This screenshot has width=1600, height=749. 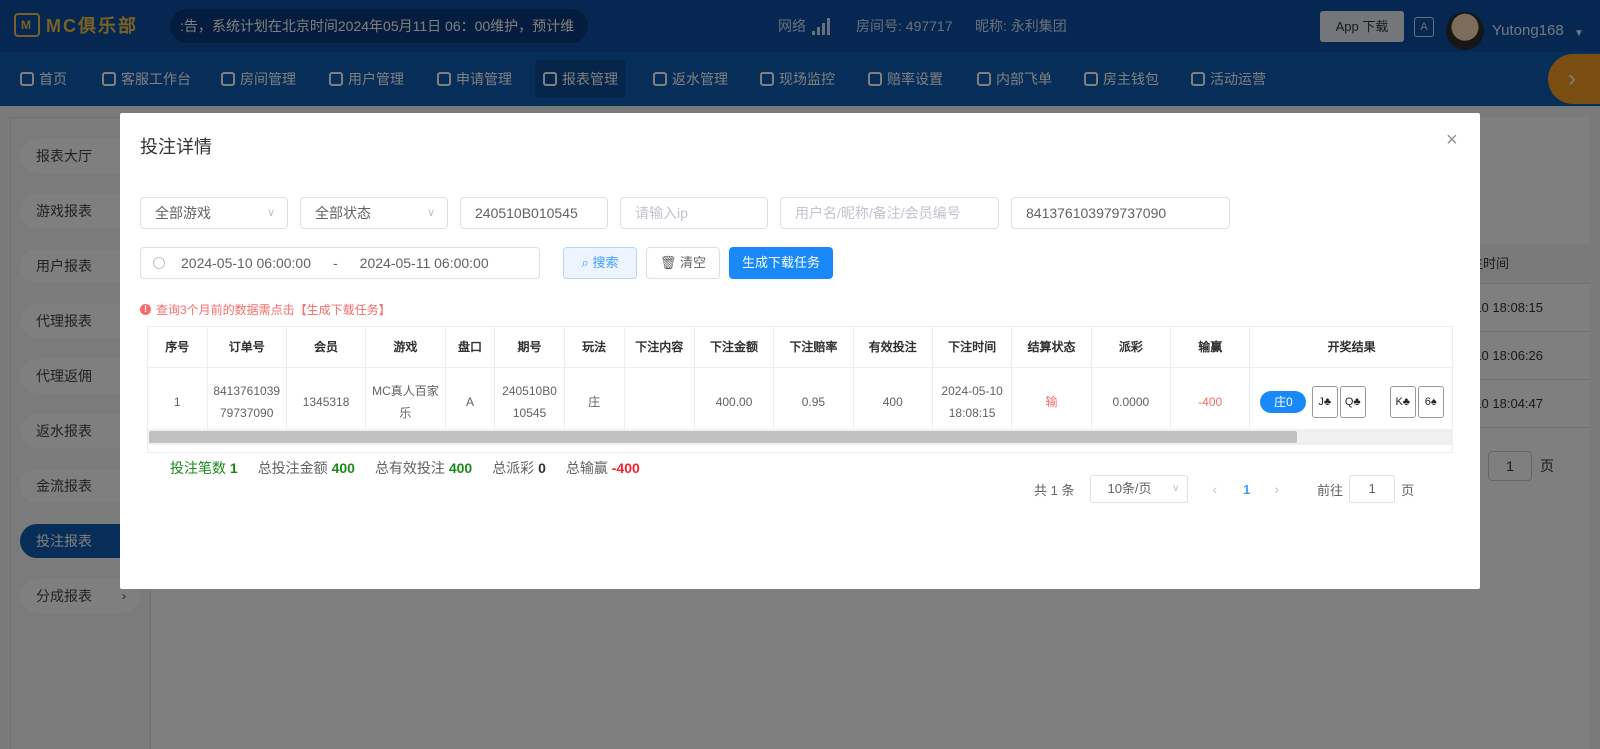 What do you see at coordinates (813, 347) in the screenshot?
I see `column-header: 下注赔率` at bounding box center [813, 347].